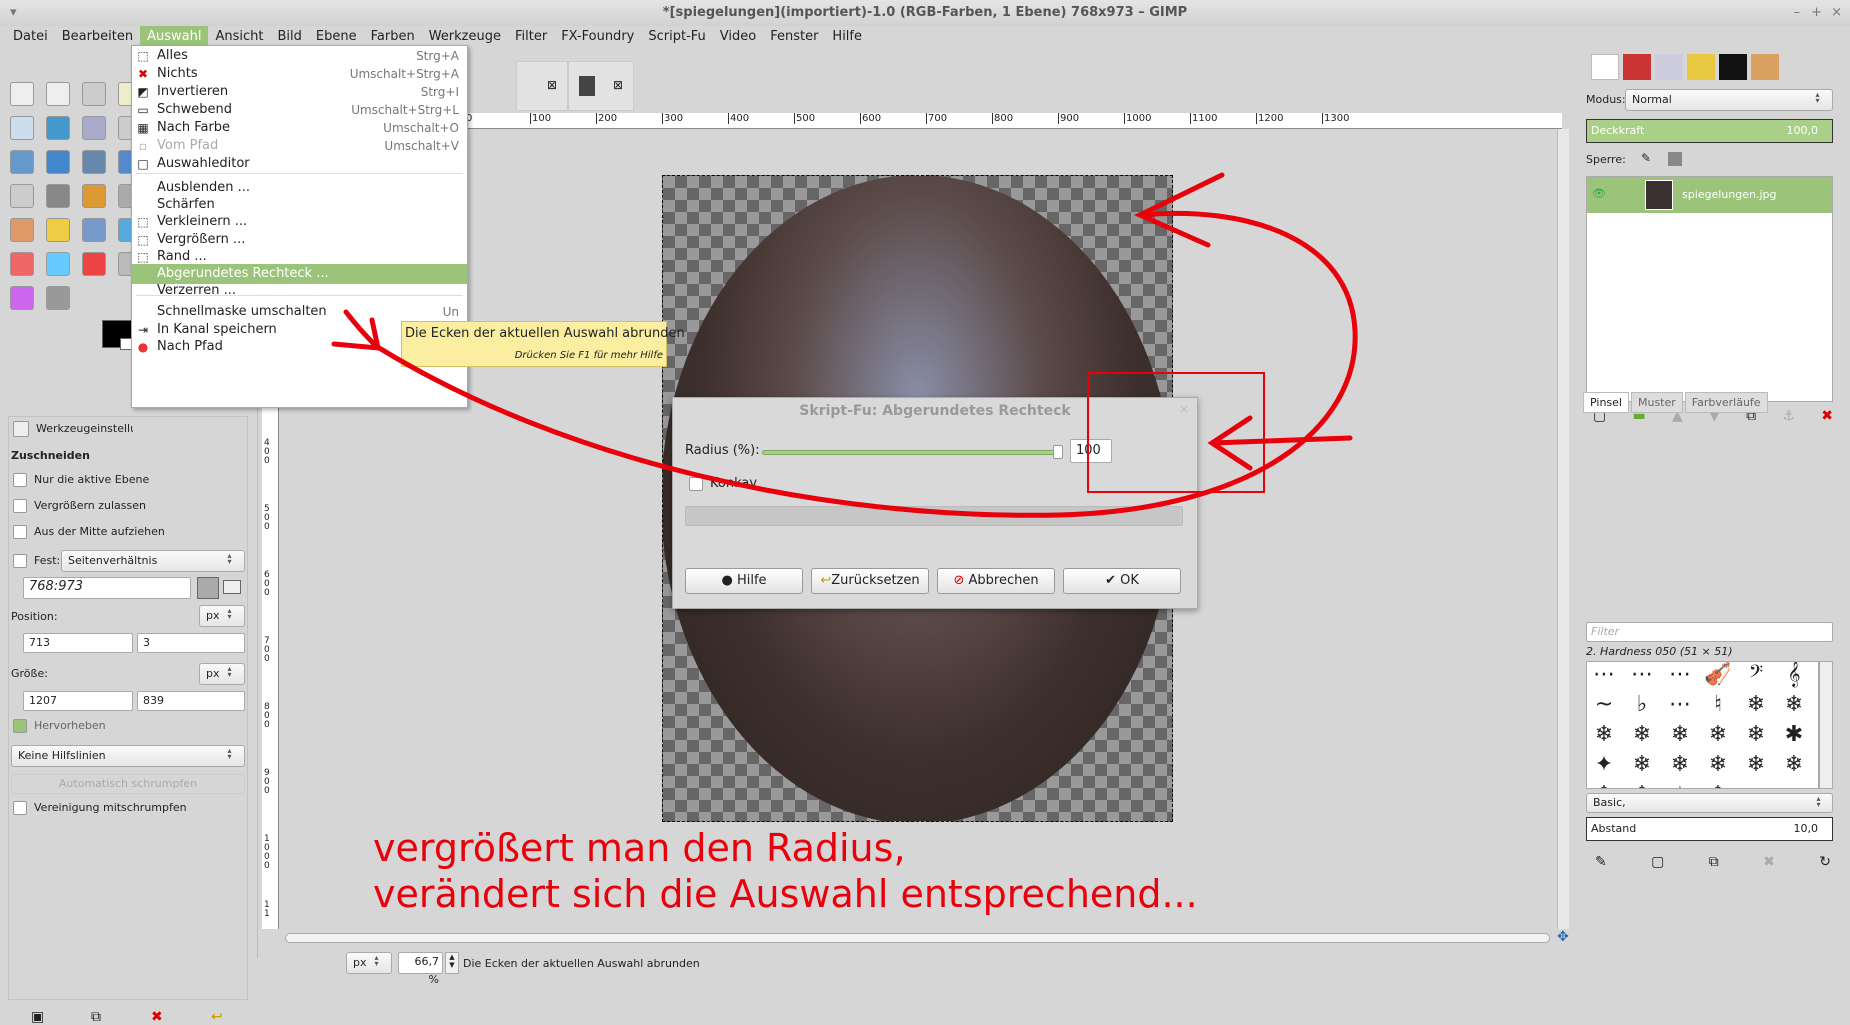 The height and width of the screenshot is (1025, 1850). I want to click on from-center-checkbox: Aus der Mitte aufziehen, so click(89, 532).